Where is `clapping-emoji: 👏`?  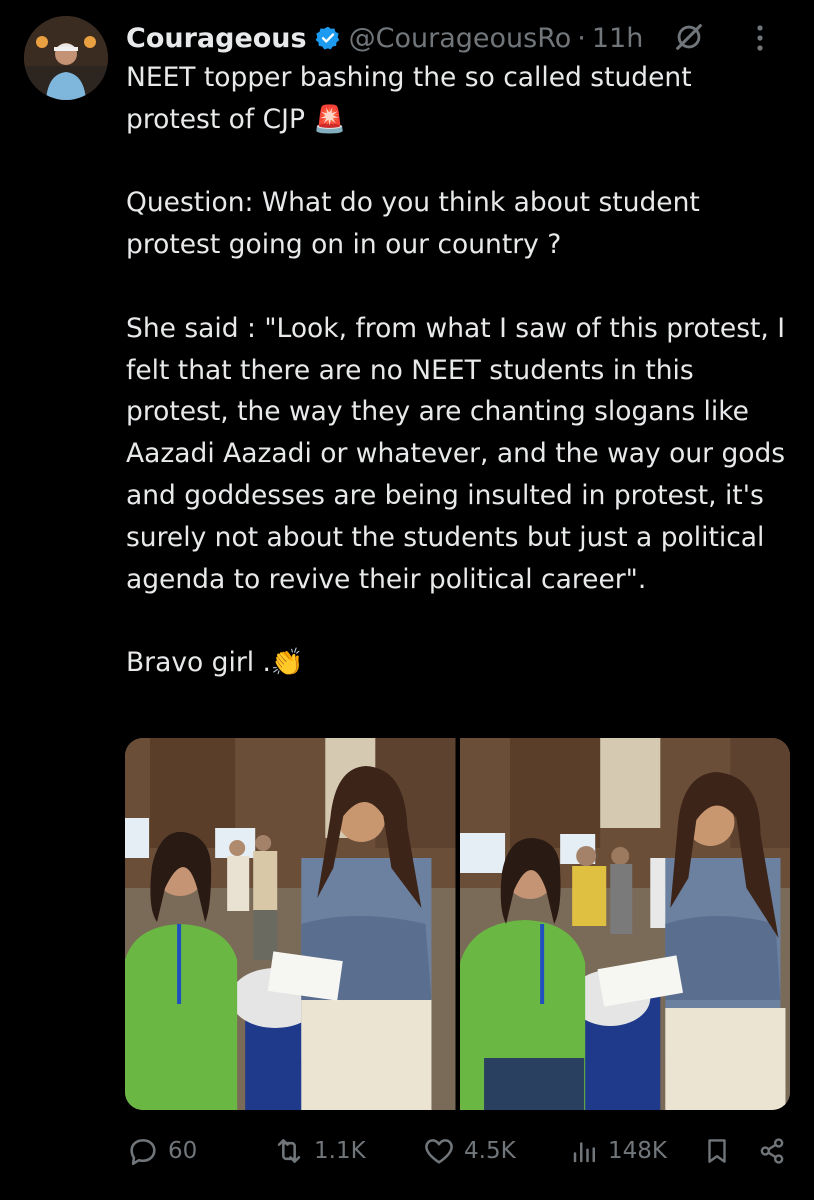 clapping-emoji: 👏 is located at coordinates (287, 663).